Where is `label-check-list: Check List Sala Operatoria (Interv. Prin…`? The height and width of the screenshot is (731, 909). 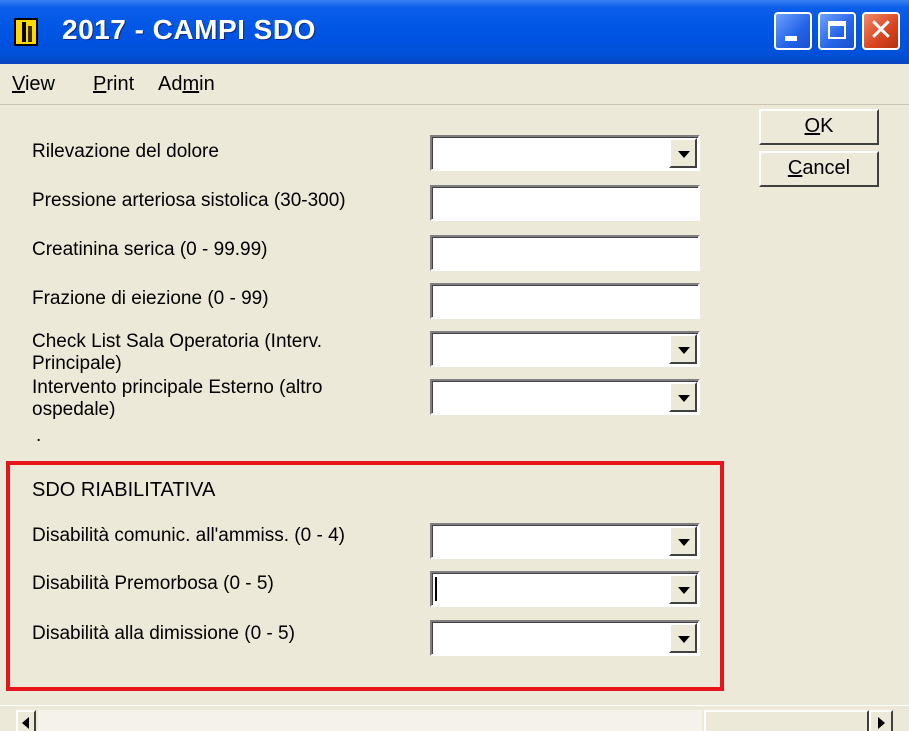
label-check-list: Check List Sala Operatoria (Interv. Prin… is located at coordinates (177, 352).